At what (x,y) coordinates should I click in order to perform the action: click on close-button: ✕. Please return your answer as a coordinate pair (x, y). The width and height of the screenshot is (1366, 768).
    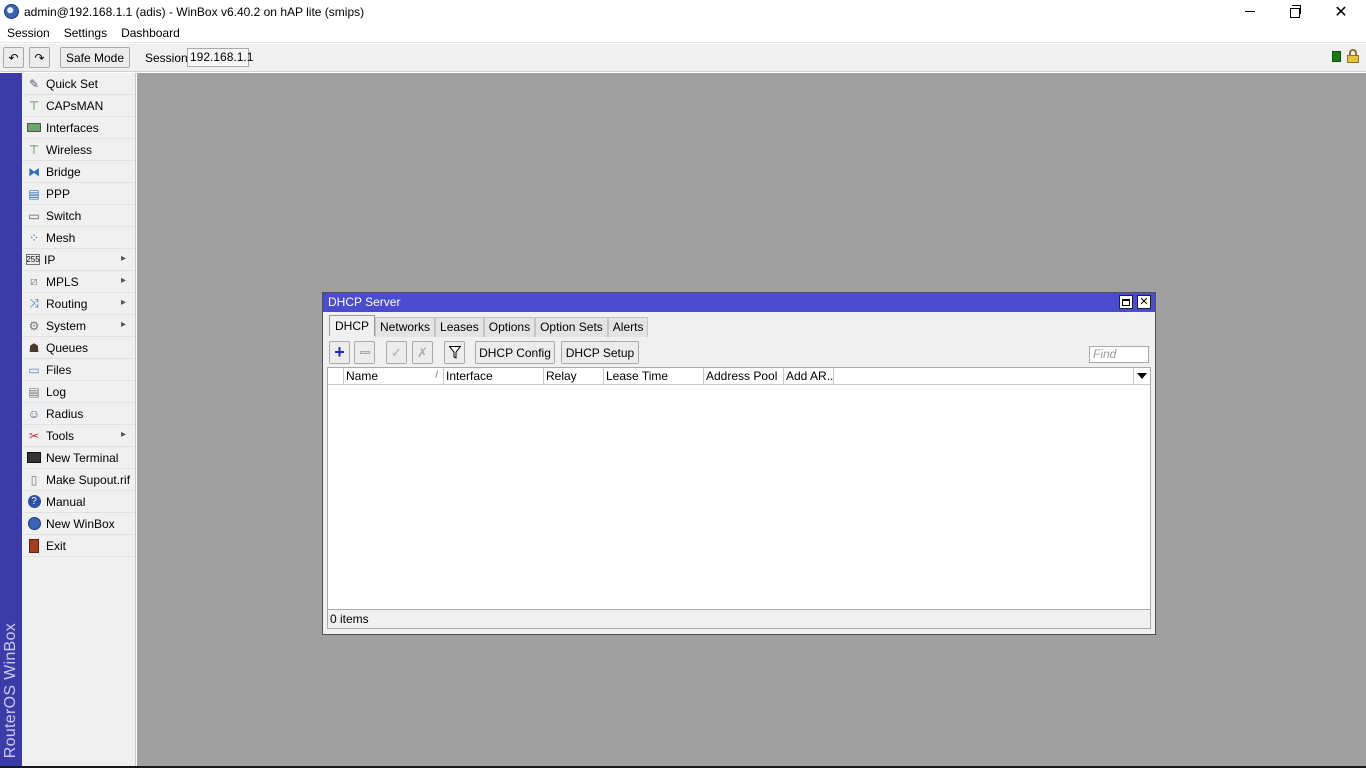
    Looking at the image, I should click on (1341, 11).